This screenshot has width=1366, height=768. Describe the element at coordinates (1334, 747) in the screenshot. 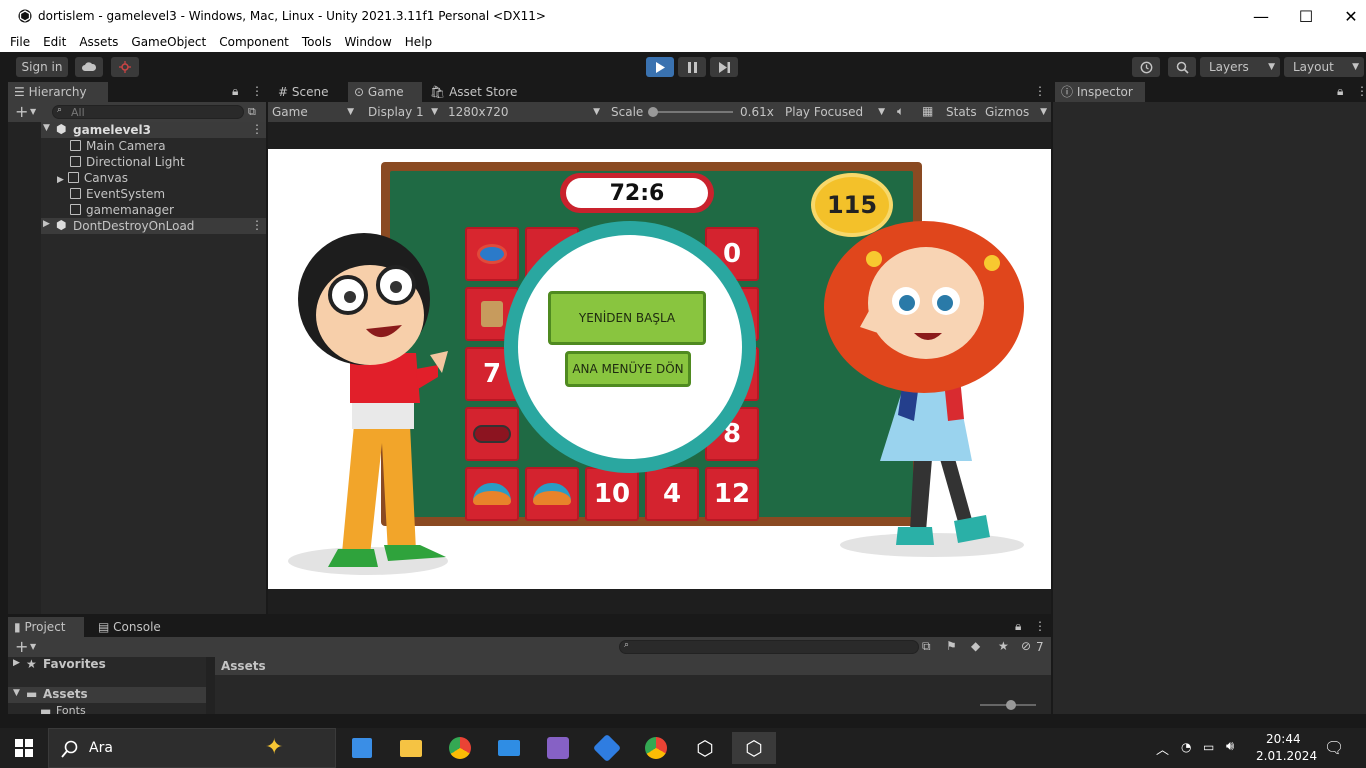

I see `notification-icon: 🗨︎` at that location.